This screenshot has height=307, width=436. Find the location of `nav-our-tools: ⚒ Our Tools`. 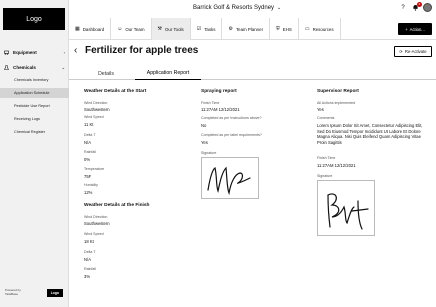

nav-our-tools: ⚒ Our Tools is located at coordinates (171, 29).